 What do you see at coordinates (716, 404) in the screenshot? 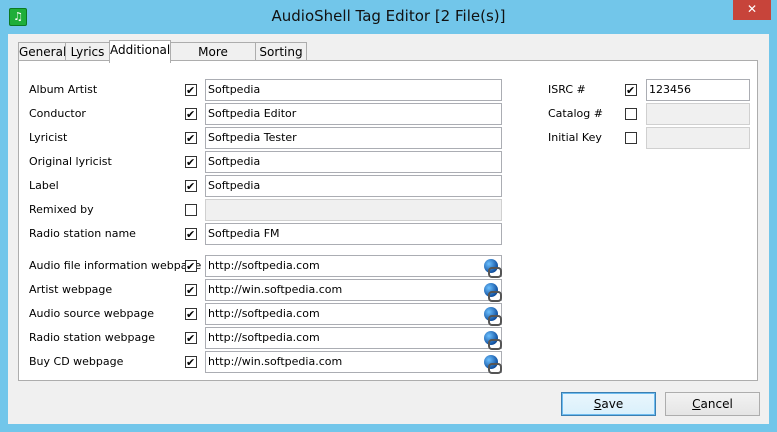
I see `cancel-button-label-rest: ancel` at bounding box center [716, 404].